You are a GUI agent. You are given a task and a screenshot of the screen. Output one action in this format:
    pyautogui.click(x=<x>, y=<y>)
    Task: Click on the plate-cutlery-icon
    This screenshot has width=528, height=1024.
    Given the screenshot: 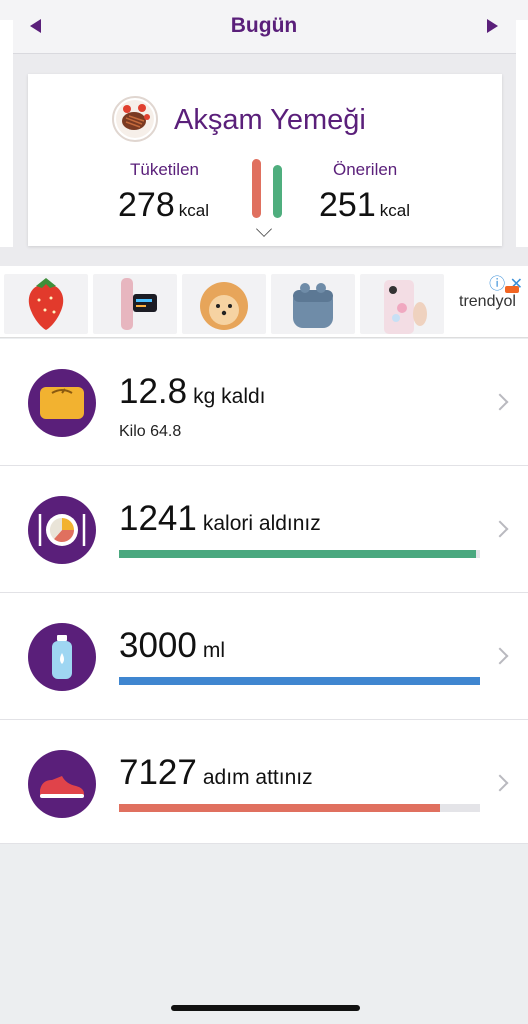 What is the action you would take?
    pyautogui.click(x=62, y=530)
    